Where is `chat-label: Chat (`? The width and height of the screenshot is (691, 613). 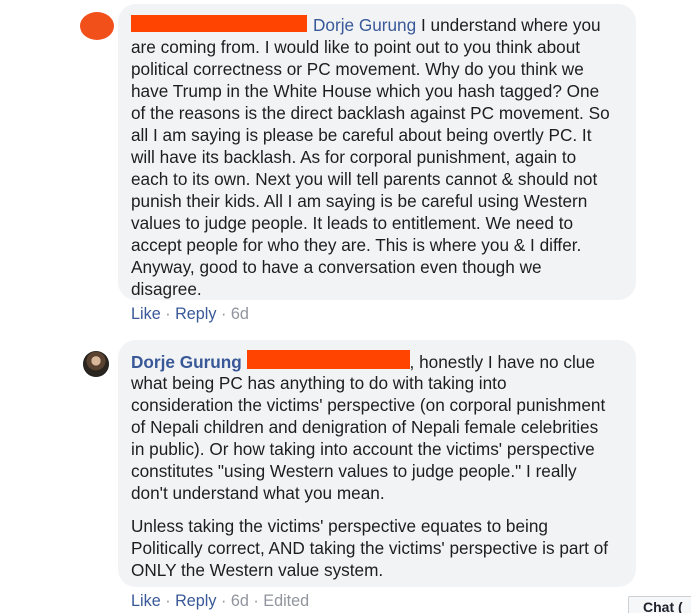 chat-label: Chat ( is located at coordinates (663, 606).